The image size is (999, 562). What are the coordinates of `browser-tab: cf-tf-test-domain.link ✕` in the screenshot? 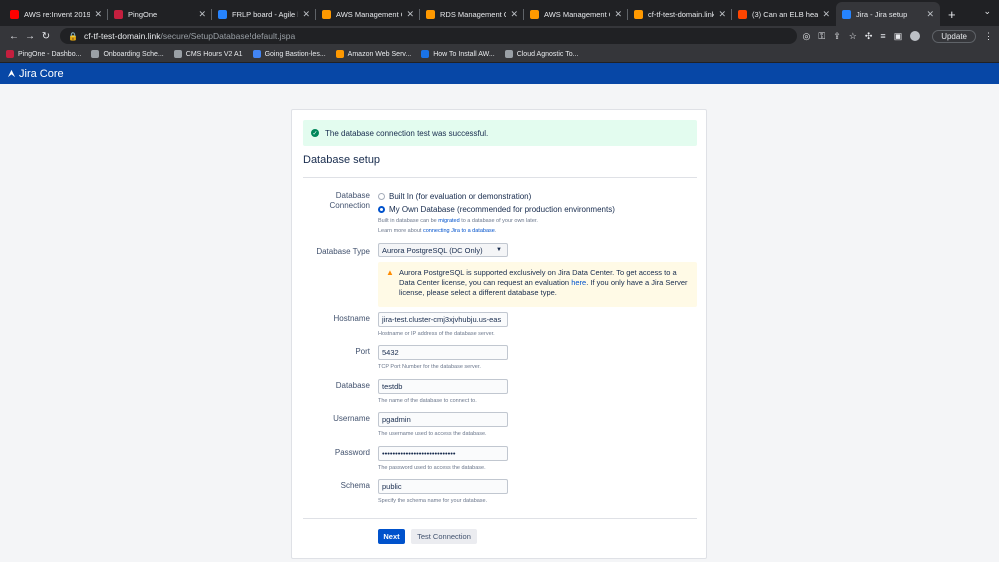 It's located at (680, 14).